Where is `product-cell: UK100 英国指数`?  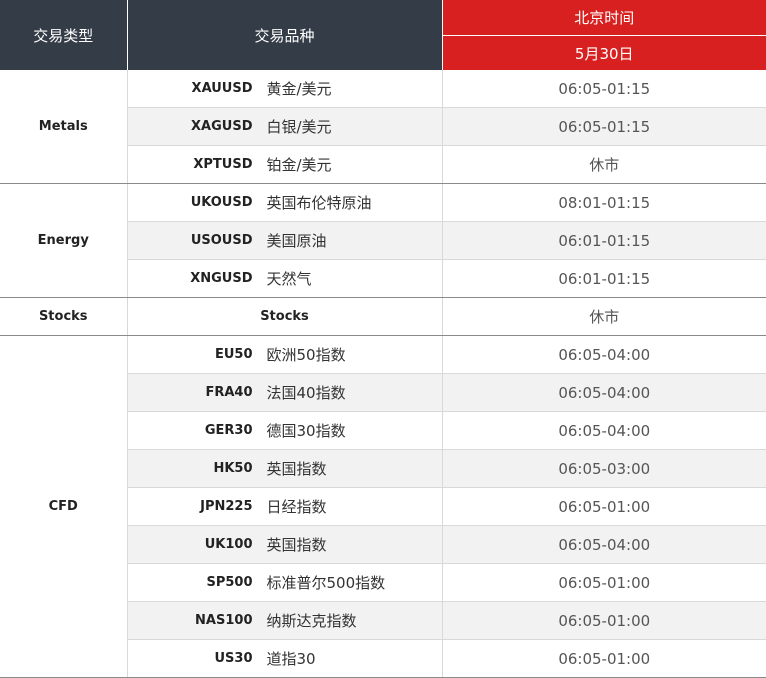
product-cell: UK100 英国指数 is located at coordinates (285, 544).